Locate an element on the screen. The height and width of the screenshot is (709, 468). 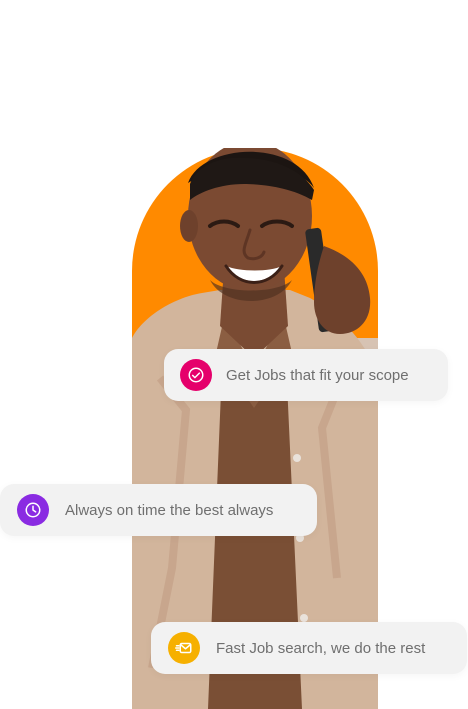
feature-label: Fast Job search, we do the rest is located at coordinates (321, 648).